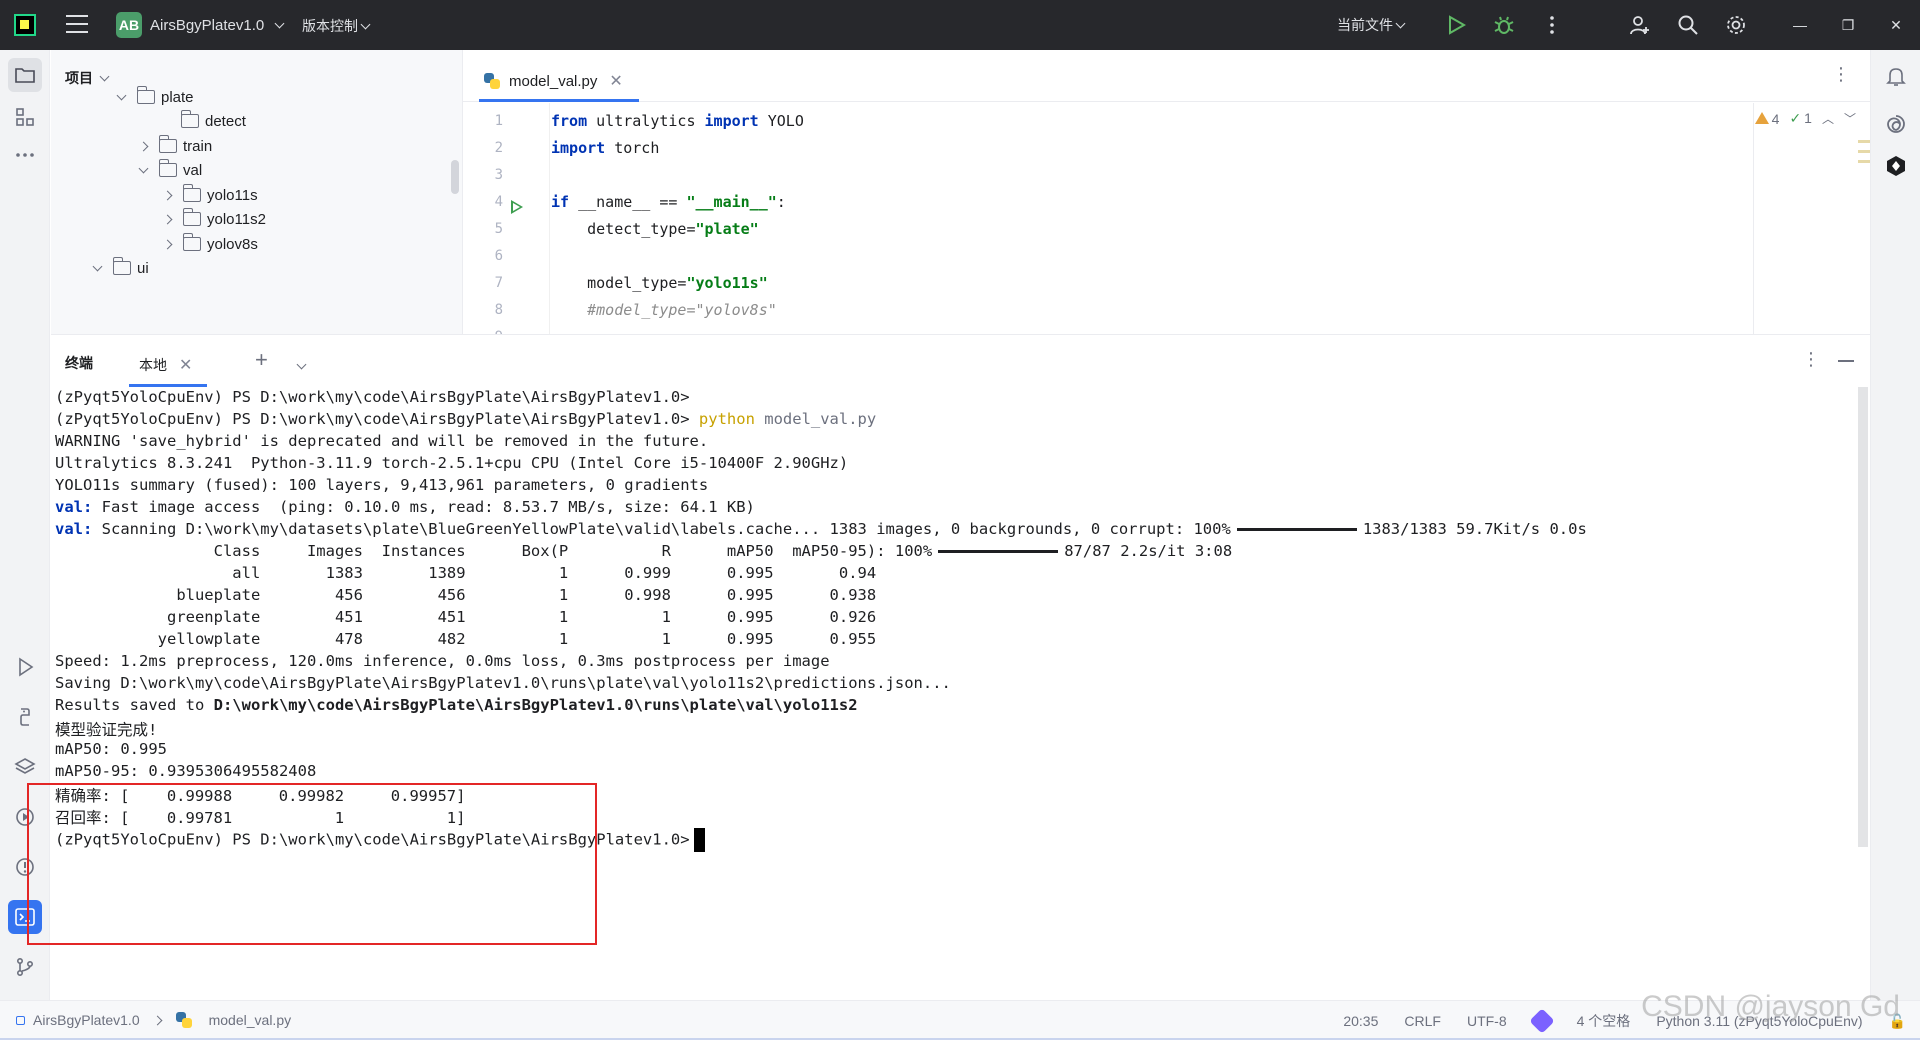 This screenshot has width=1920, height=1040. What do you see at coordinates (168, 365) in the screenshot?
I see `terminal-tab-local: 本地 ✕` at bounding box center [168, 365].